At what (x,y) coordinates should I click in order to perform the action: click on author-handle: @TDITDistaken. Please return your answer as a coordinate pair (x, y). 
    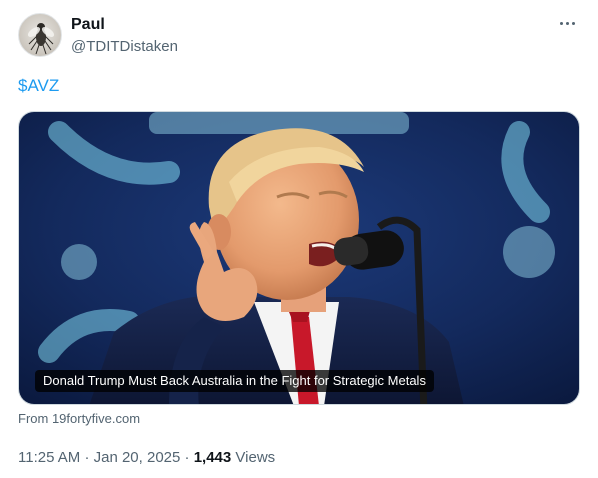
    Looking at the image, I should click on (124, 47).